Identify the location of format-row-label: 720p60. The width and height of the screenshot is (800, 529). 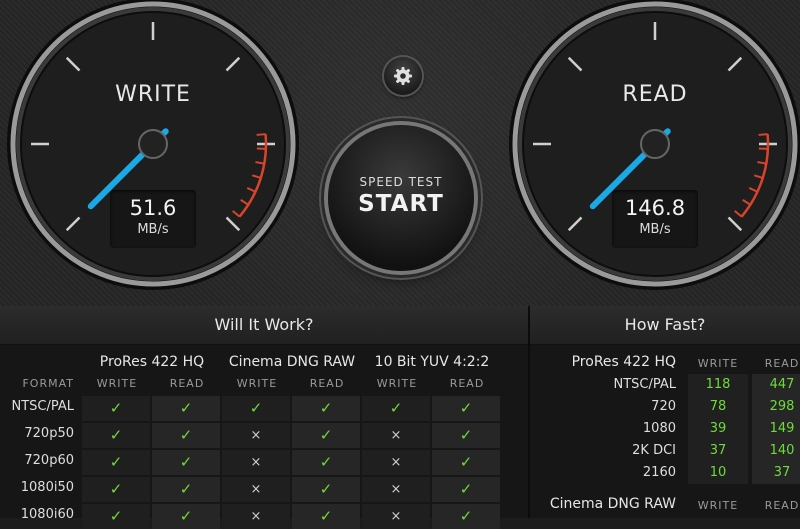
(38, 460).